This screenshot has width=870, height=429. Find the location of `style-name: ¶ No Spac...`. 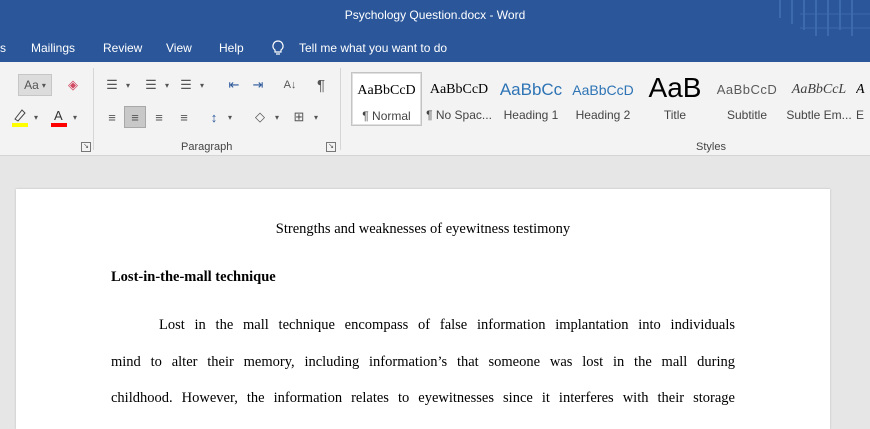

style-name: ¶ No Spac... is located at coordinates (459, 115).